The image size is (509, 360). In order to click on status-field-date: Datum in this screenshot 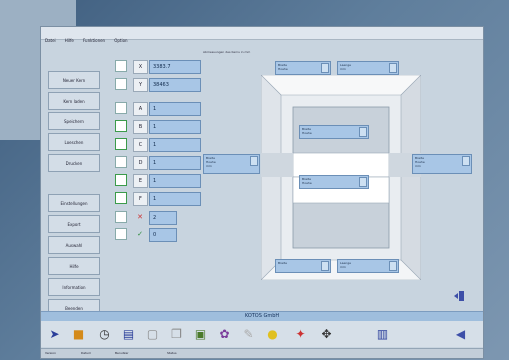, I will do `click(86, 353)`.